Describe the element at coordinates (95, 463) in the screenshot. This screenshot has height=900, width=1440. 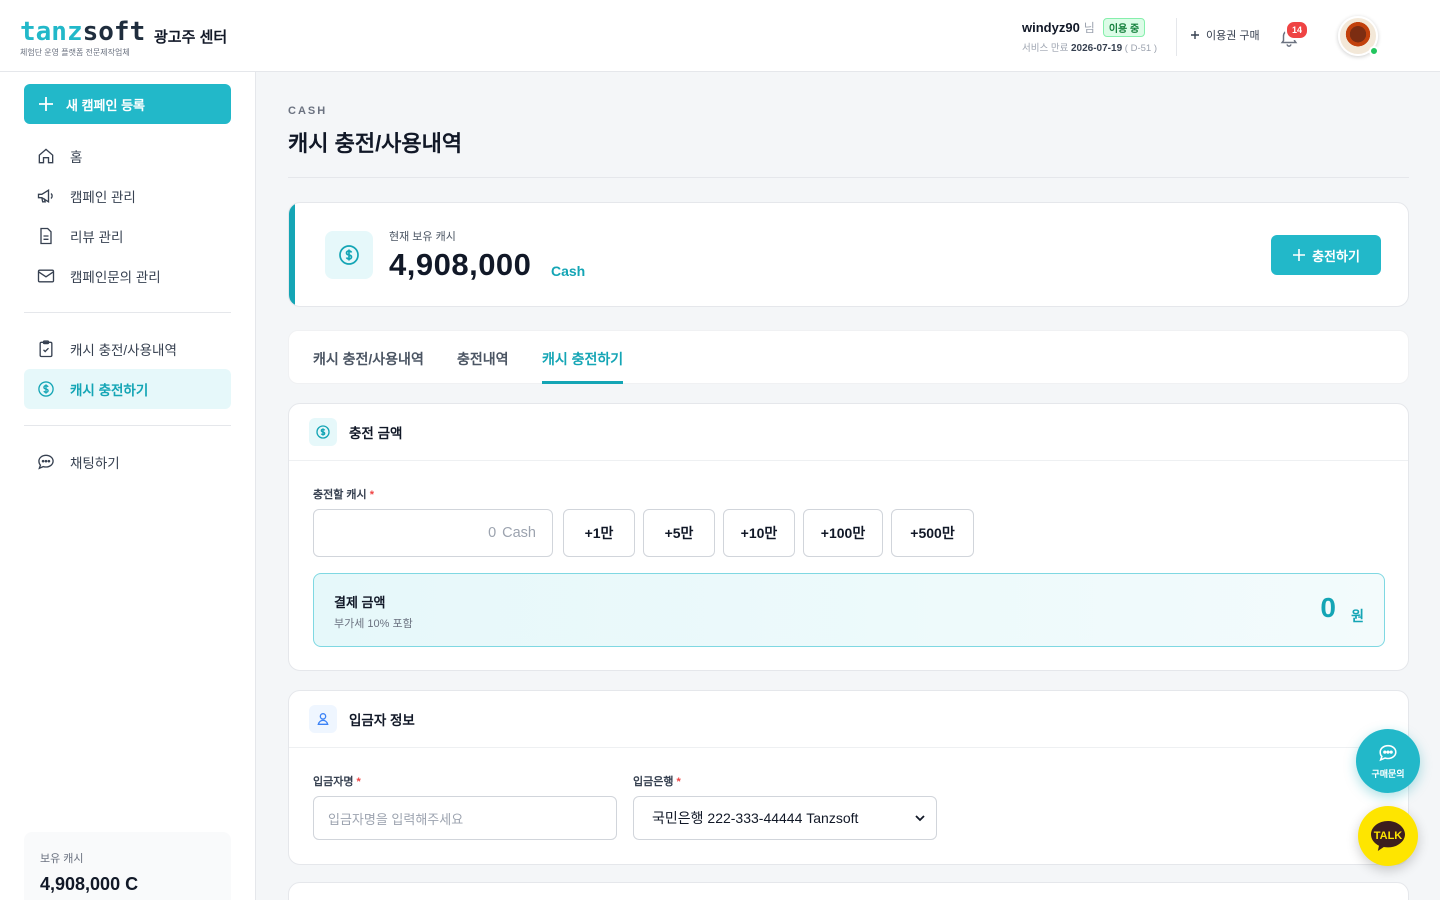
I see `sidebar-item-label: 채팅하기` at that location.